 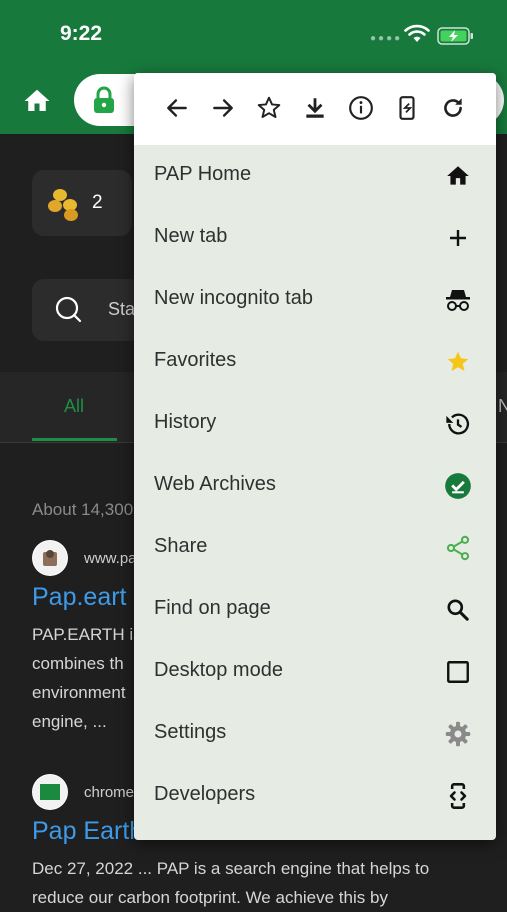 What do you see at coordinates (81, 33) in the screenshot?
I see `status-time: 9:22` at bounding box center [81, 33].